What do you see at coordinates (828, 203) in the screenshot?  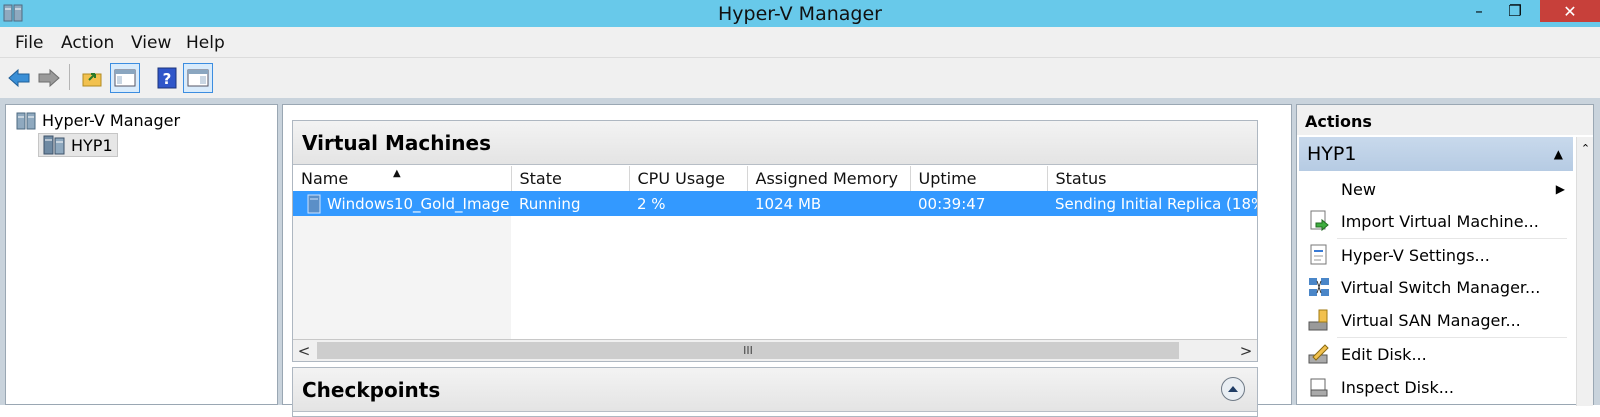 I see `vm-assigned-memory: 1024 MB` at bounding box center [828, 203].